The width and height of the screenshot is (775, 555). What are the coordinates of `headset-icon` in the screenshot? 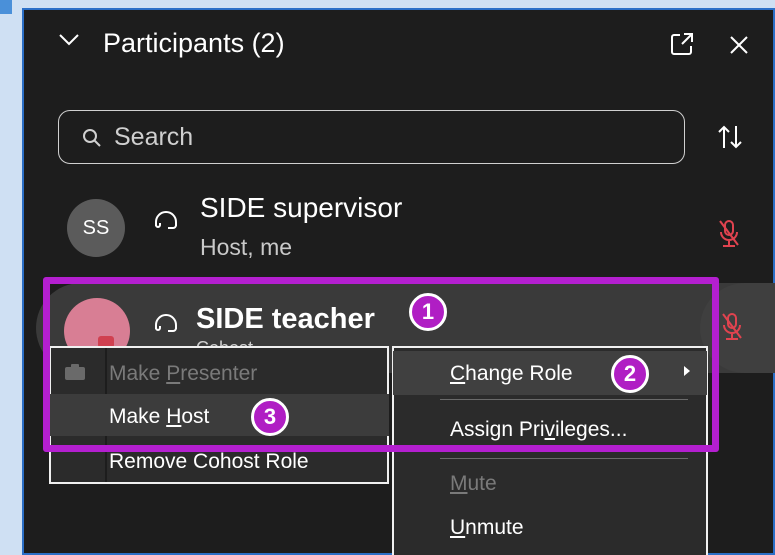 It's located at (166, 220).